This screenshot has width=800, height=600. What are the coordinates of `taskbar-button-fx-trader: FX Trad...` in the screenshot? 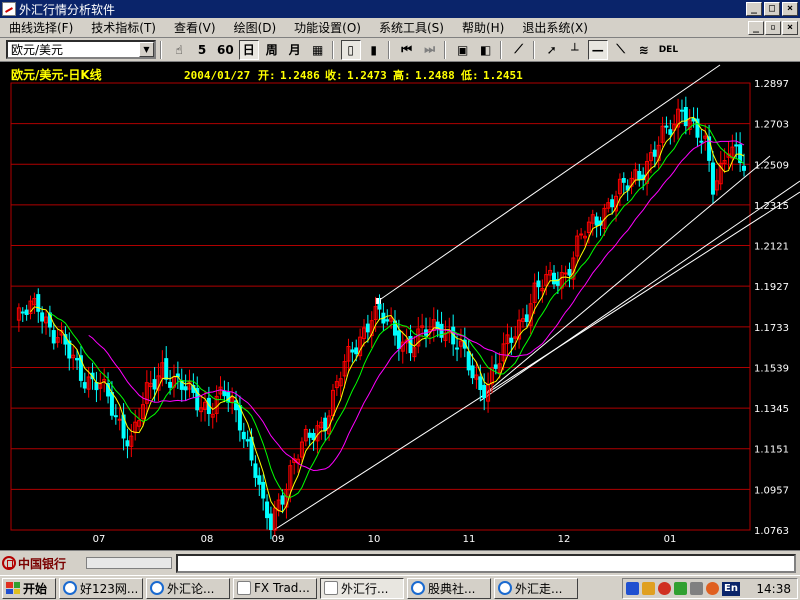 It's located at (275, 588).